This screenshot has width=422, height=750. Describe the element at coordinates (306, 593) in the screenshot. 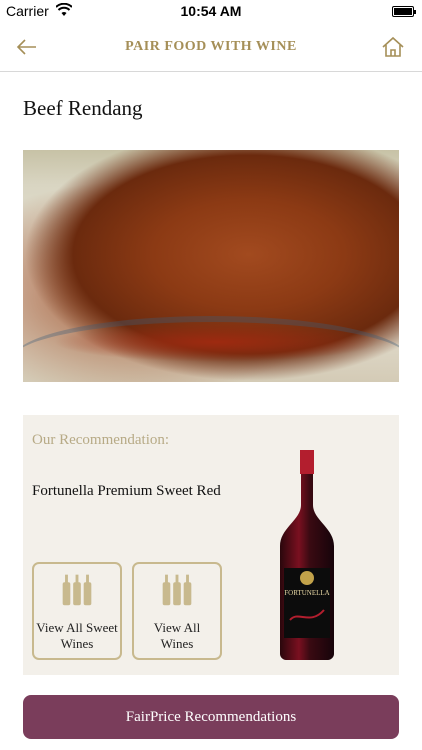

I see `bottle-label-text: FORTUNELLA` at that location.